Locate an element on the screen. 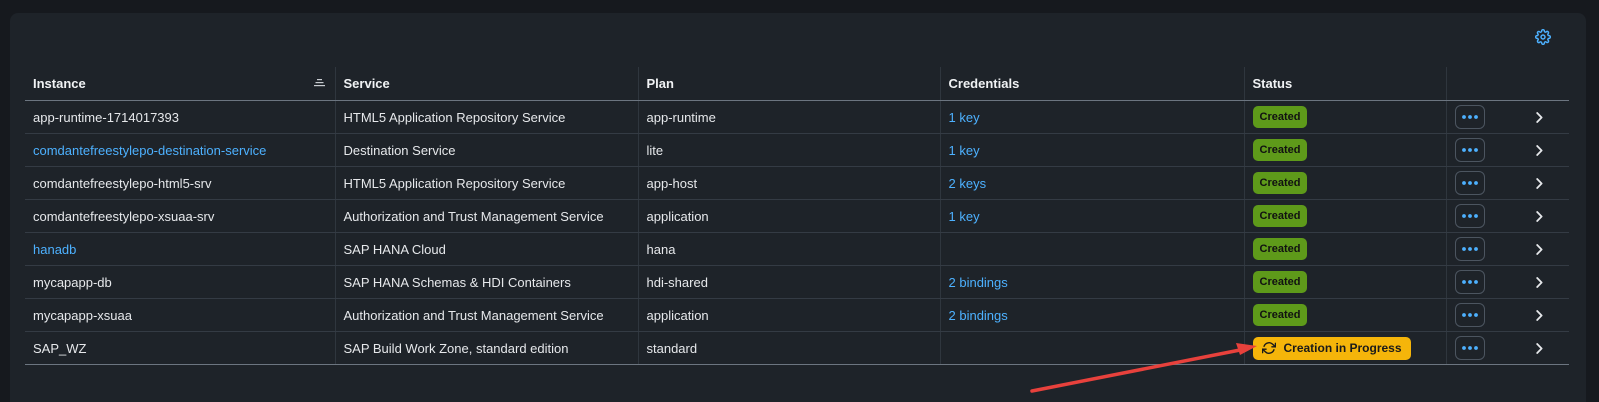 Image resolution: width=1599 pixels, height=402 pixels. instance-name: comdantefreestylepo-destination-service is located at coordinates (149, 150).